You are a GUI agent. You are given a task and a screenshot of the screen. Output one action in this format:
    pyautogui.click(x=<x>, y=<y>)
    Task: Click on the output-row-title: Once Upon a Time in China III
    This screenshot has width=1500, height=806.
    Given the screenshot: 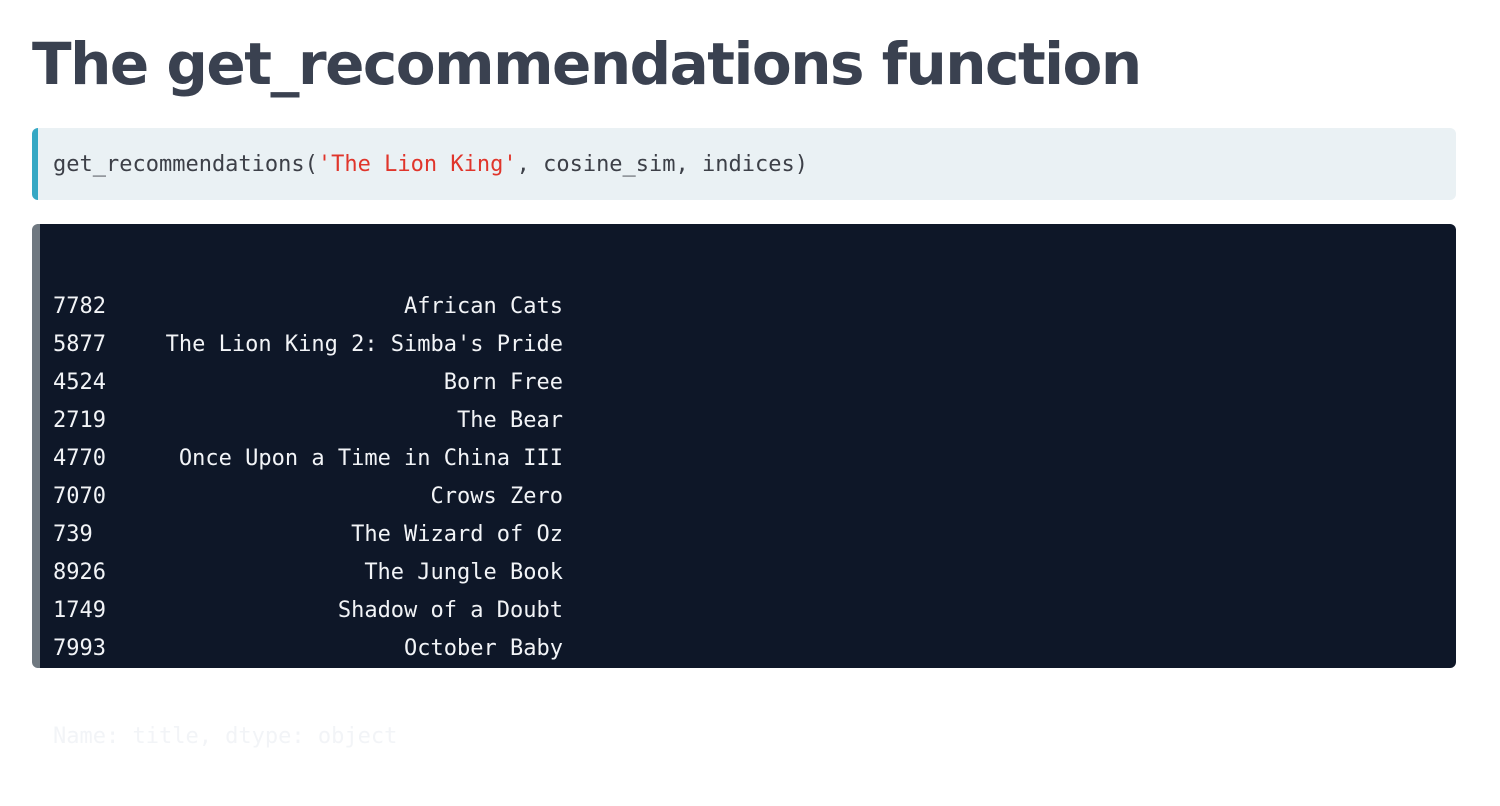 What is the action you would take?
    pyautogui.click(x=370, y=458)
    